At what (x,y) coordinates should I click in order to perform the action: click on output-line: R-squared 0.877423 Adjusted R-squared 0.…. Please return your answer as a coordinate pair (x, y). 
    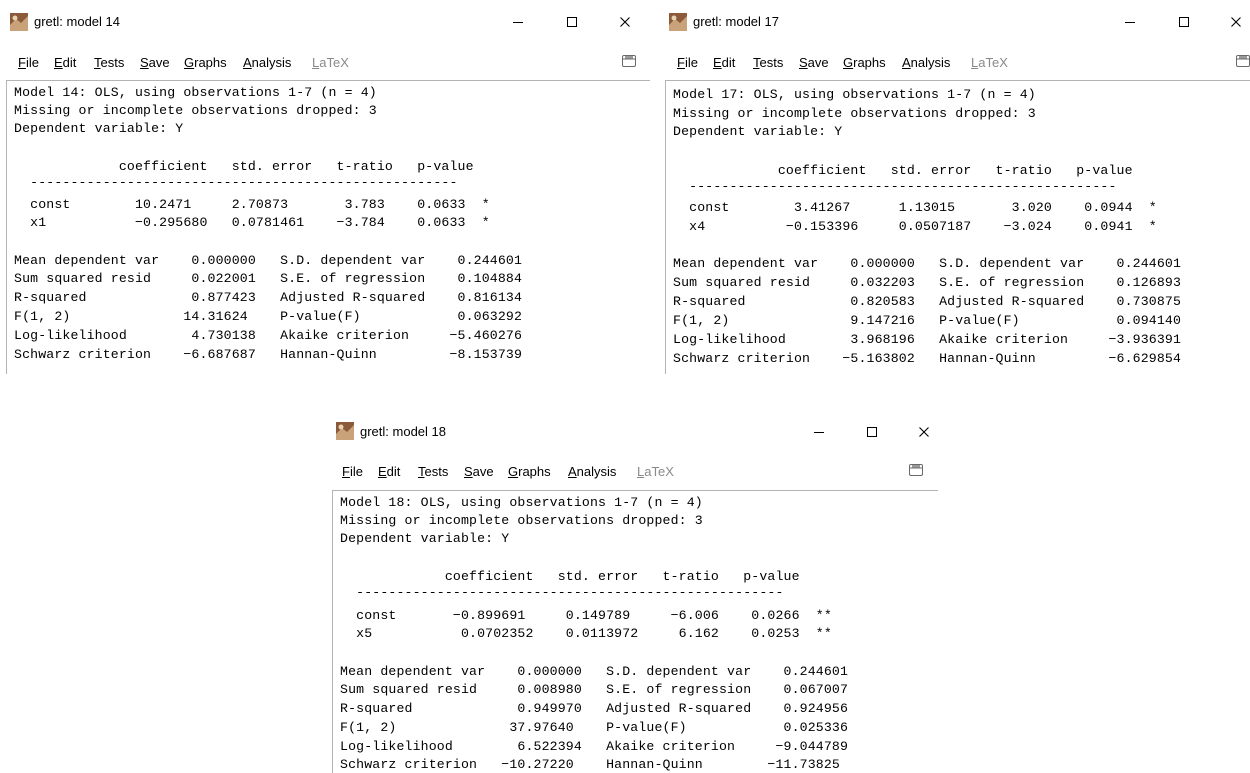
    Looking at the image, I should click on (268, 297).